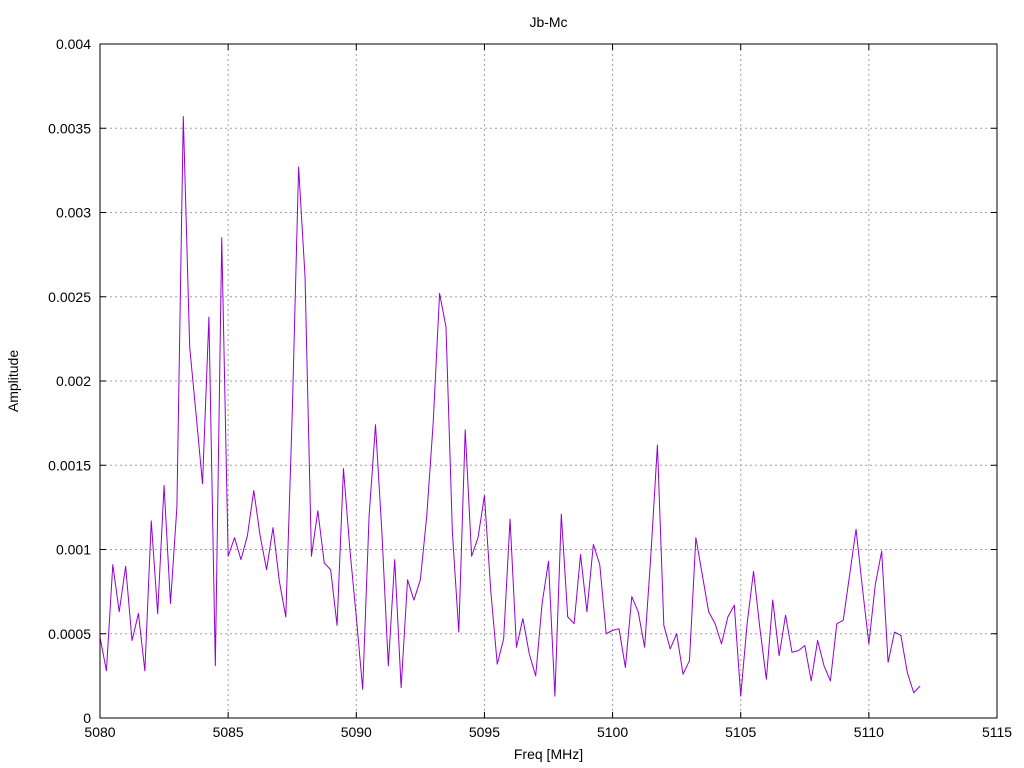 This screenshot has width=1024, height=768. What do you see at coordinates (484, 732) in the screenshot?
I see `x-tick-label: 5095` at bounding box center [484, 732].